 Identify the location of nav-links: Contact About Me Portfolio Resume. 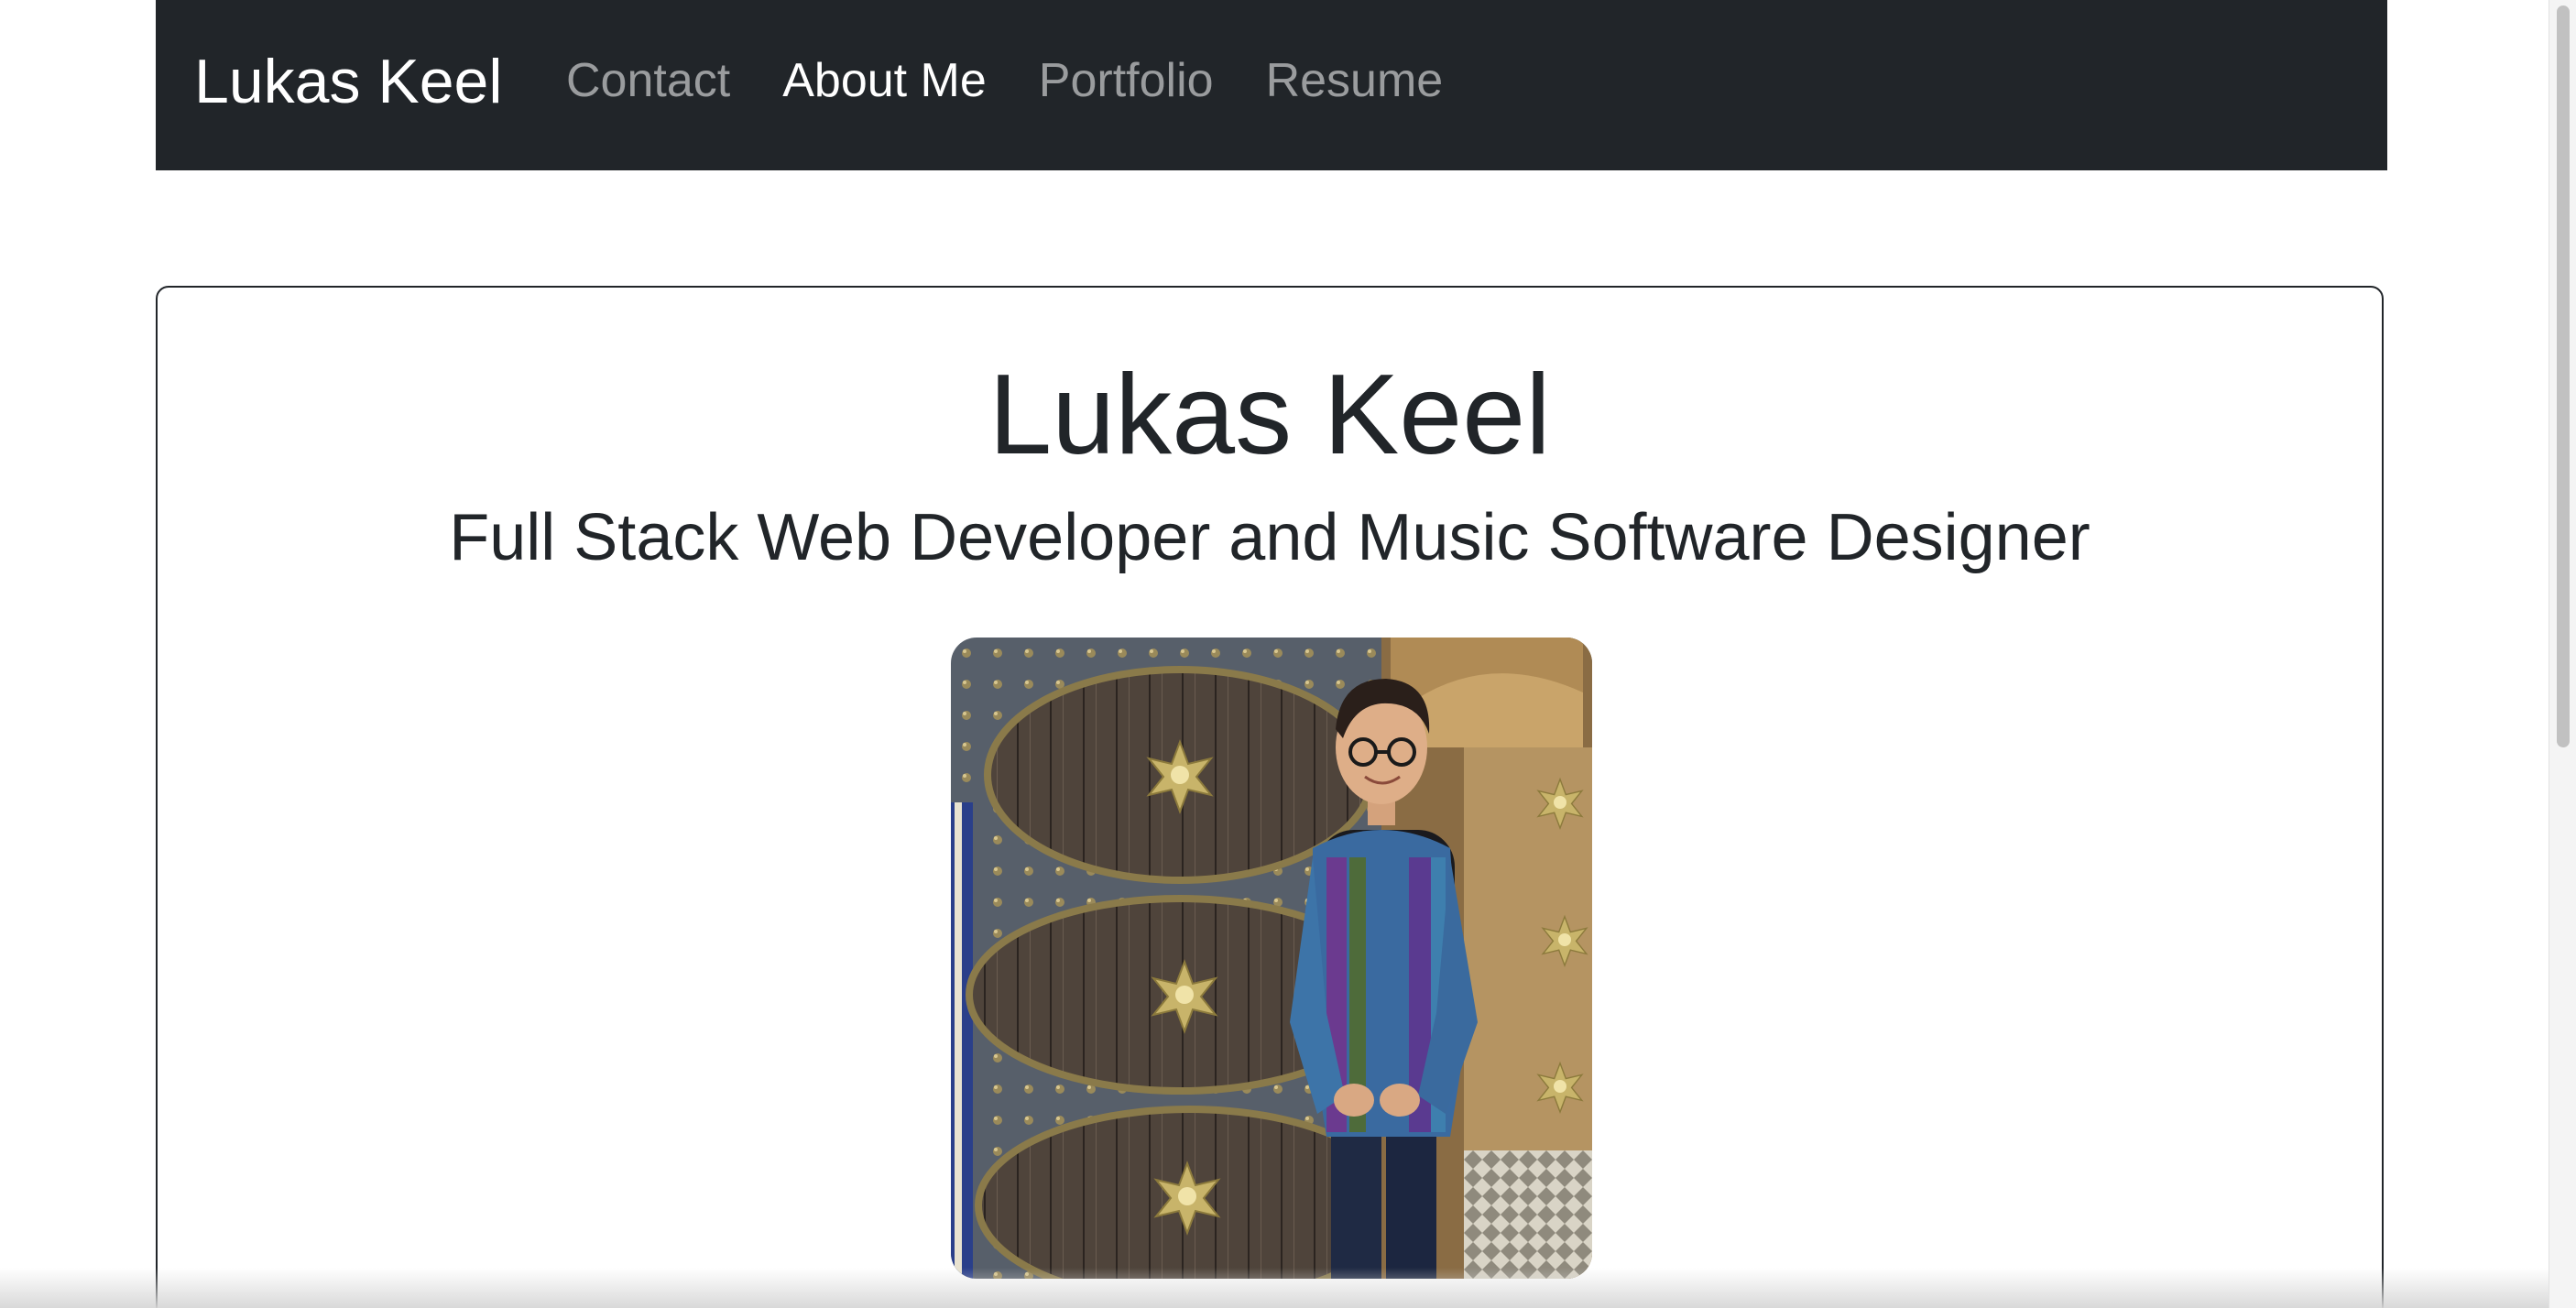
(1031, 80).